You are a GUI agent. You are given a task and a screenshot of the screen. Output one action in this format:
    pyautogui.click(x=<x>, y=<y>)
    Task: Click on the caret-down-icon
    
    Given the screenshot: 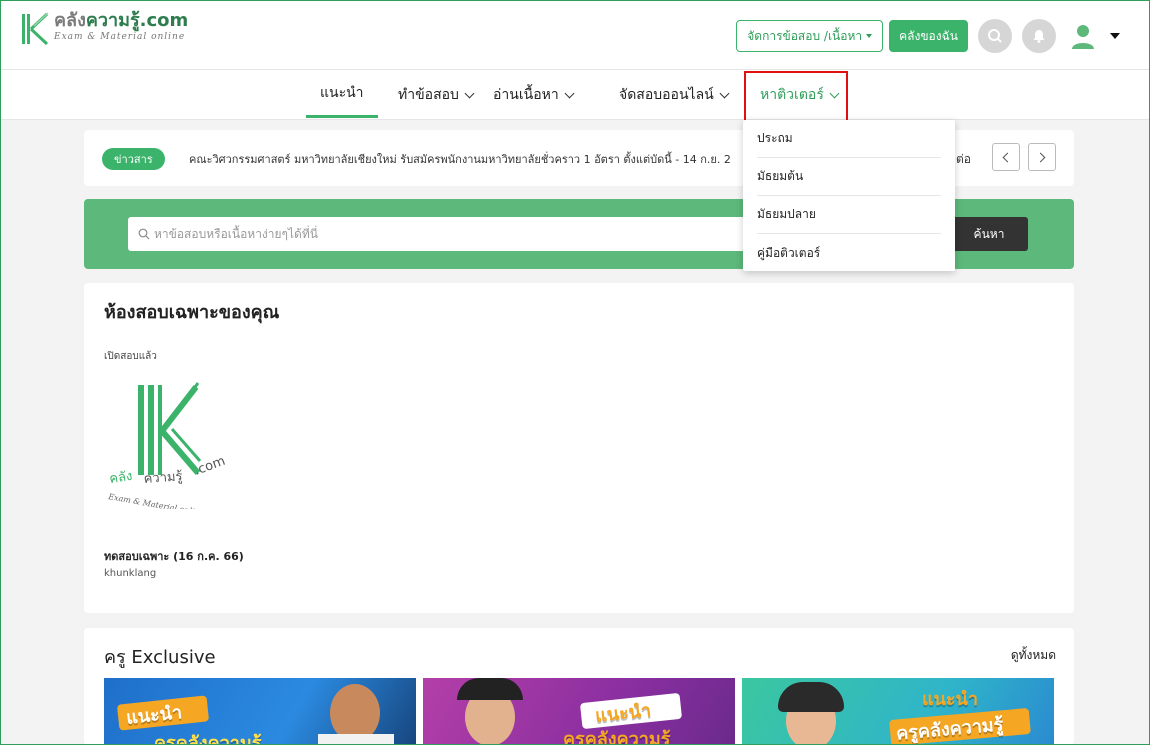 What is the action you would take?
    pyautogui.click(x=869, y=36)
    